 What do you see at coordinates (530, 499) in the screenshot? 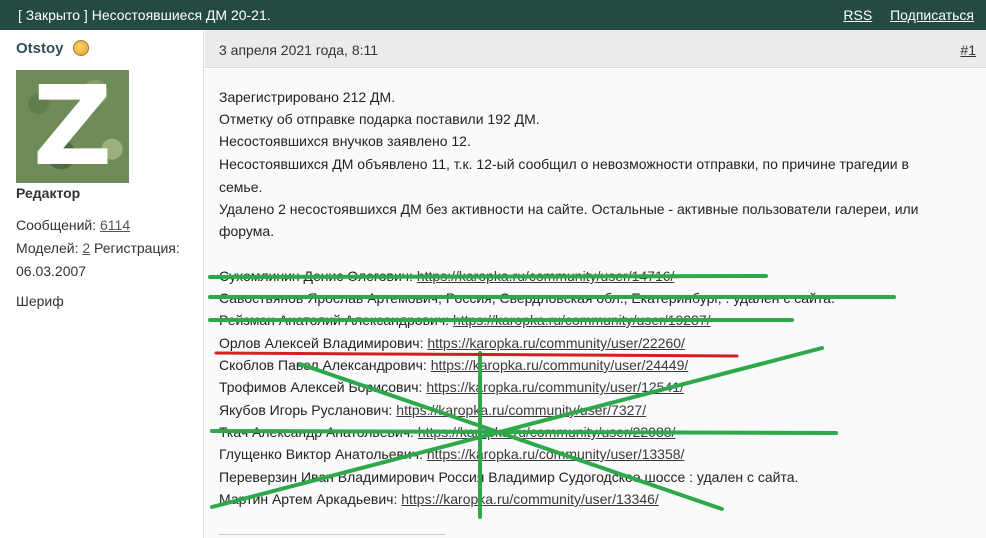
I see `profile-link: https://karopka.ru/community/user/13346/` at bounding box center [530, 499].